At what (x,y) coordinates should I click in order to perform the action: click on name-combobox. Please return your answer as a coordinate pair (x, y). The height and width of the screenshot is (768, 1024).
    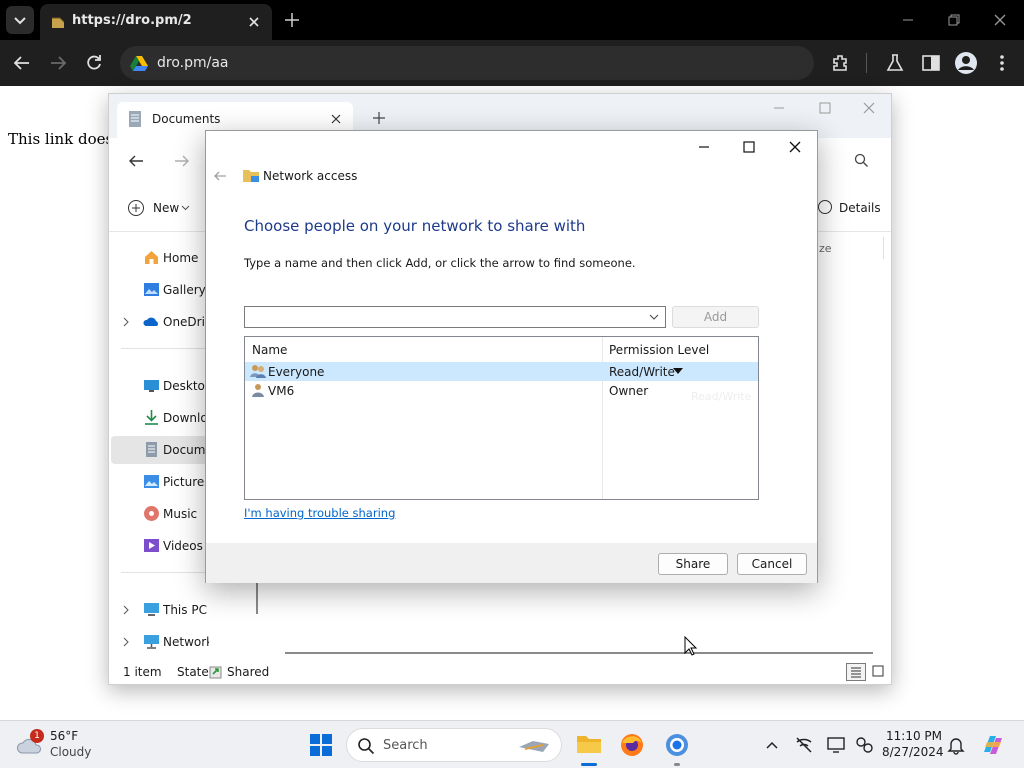
    Looking at the image, I should click on (455, 317).